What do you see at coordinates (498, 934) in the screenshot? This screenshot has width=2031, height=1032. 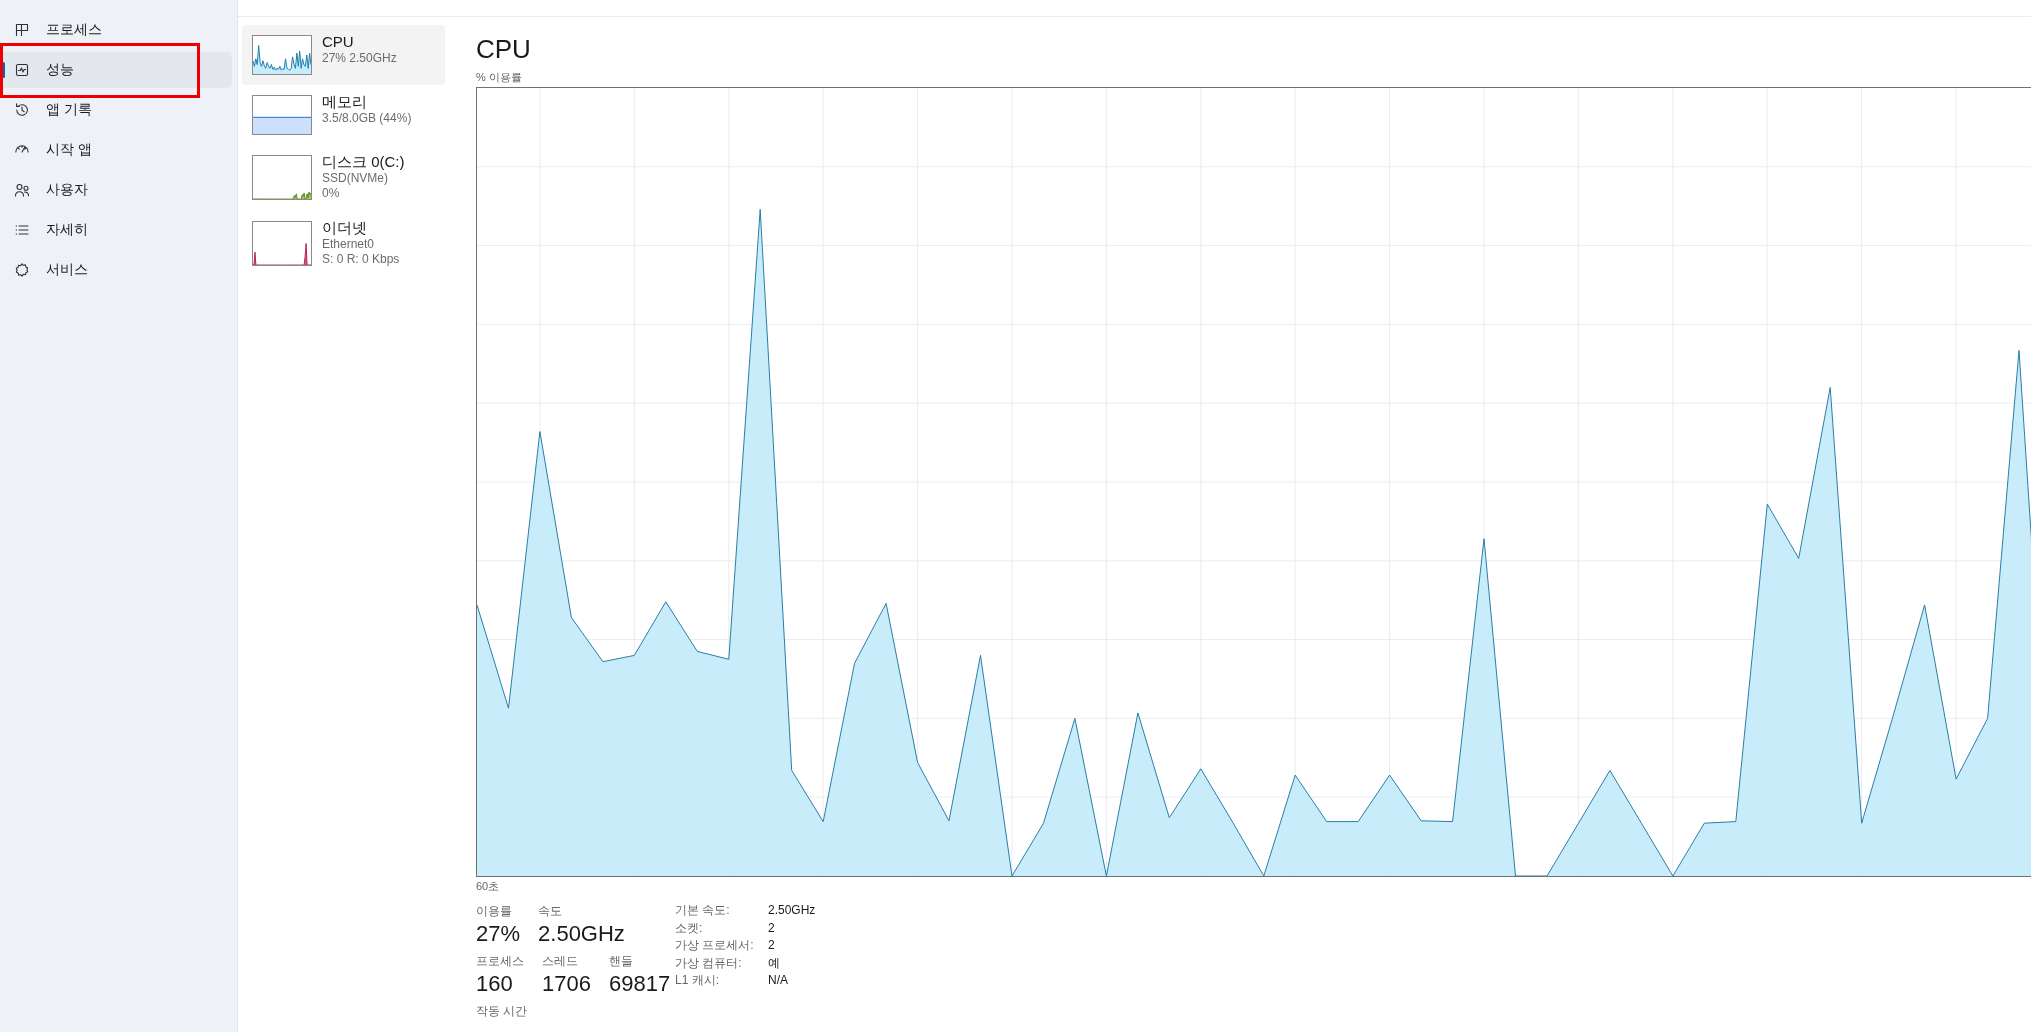 I see `stat-value: 27%` at bounding box center [498, 934].